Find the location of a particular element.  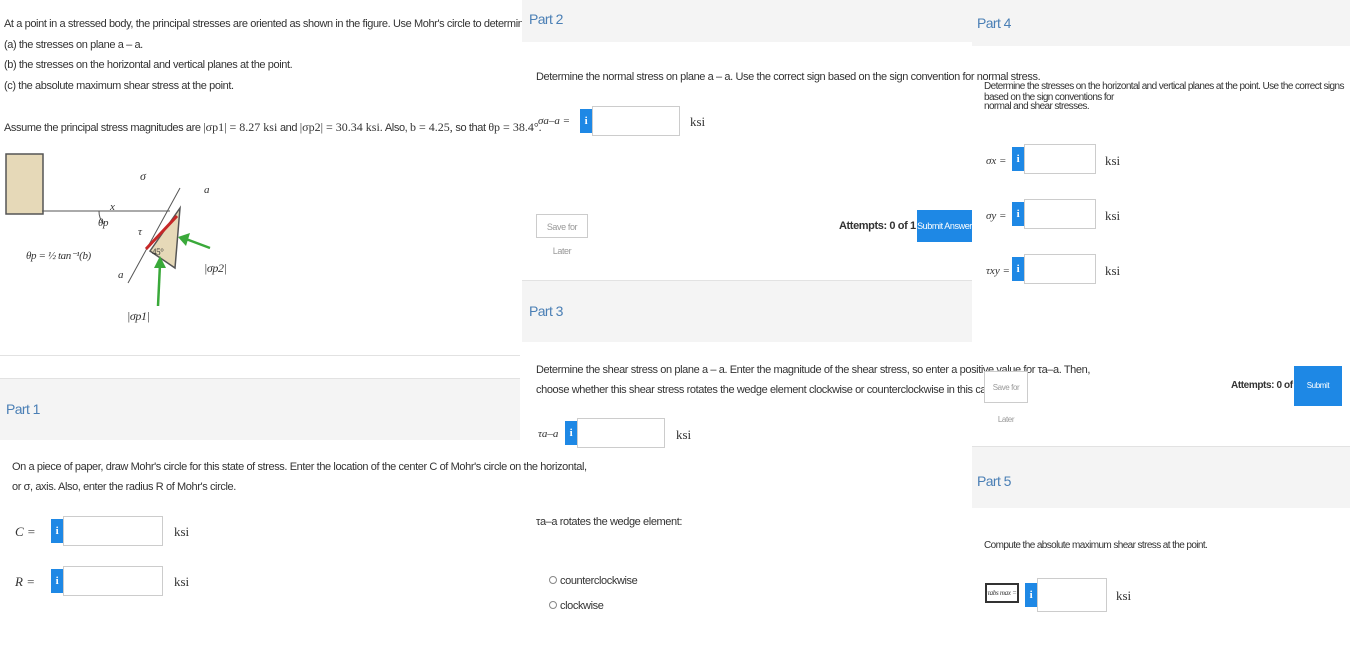

part5-title: Part 5 is located at coordinates (994, 481).